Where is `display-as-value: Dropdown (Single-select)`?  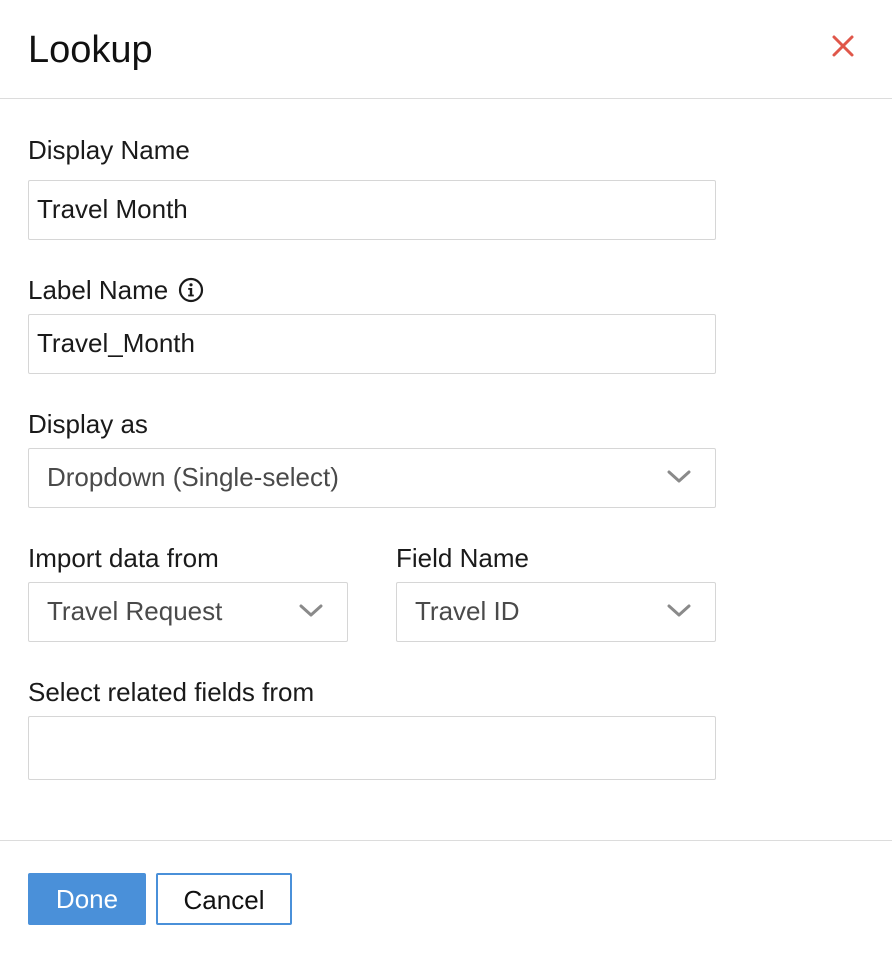 display-as-value: Dropdown (Single-select) is located at coordinates (193, 477).